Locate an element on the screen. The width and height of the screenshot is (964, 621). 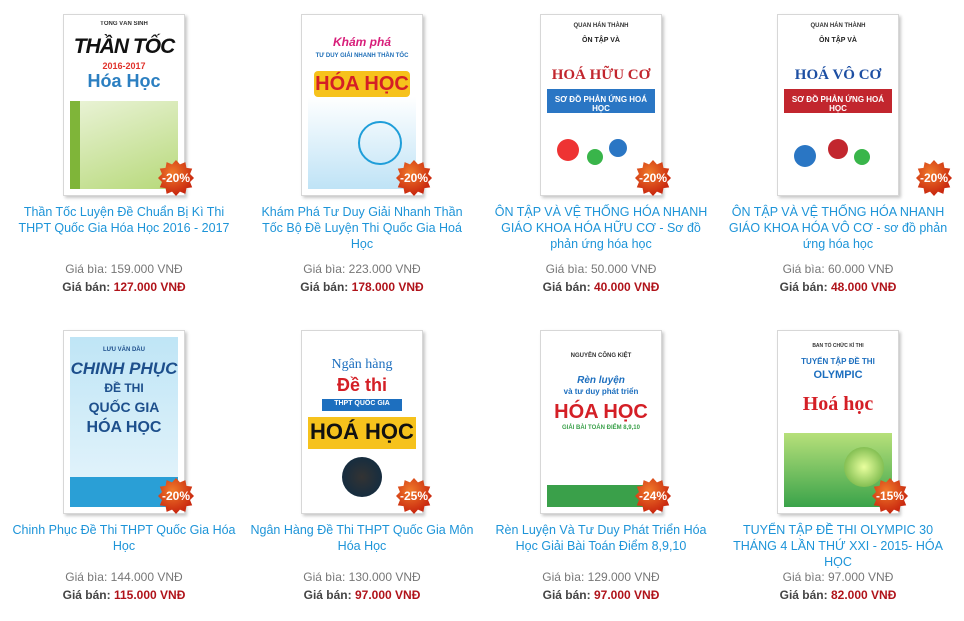
list-price: Giá bìa: 130.000 VNĐ is located at coordinates (362, 577).